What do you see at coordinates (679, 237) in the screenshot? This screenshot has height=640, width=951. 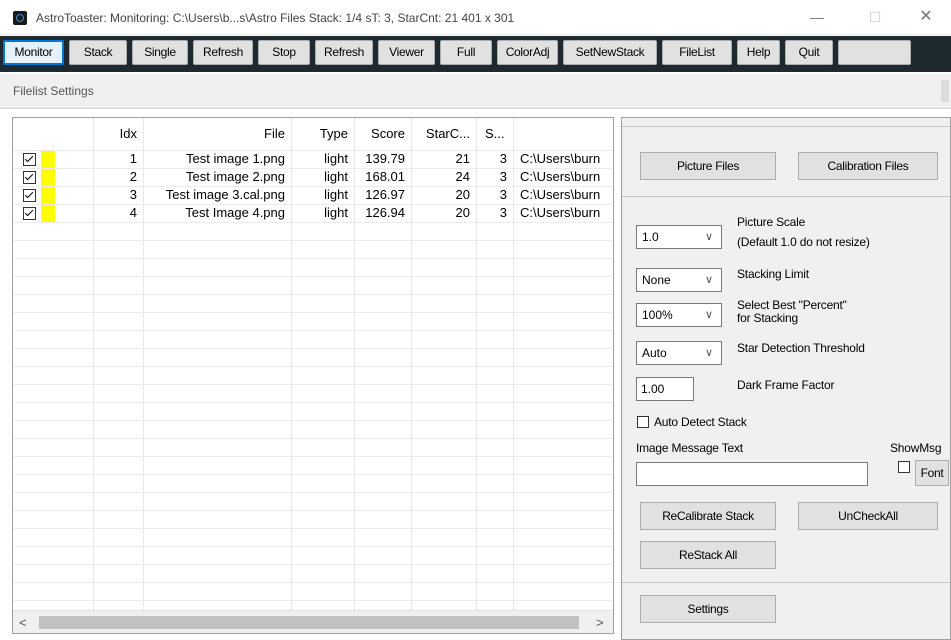 I see `picture-scale-dropdown: 1.0 ∨` at bounding box center [679, 237].